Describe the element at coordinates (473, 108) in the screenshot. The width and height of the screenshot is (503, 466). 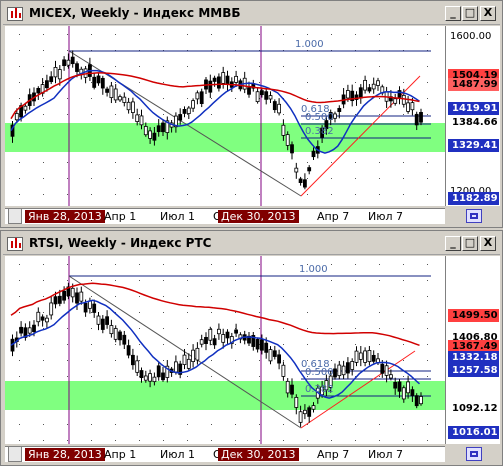
I see `price-tag: 1419.91` at that location.